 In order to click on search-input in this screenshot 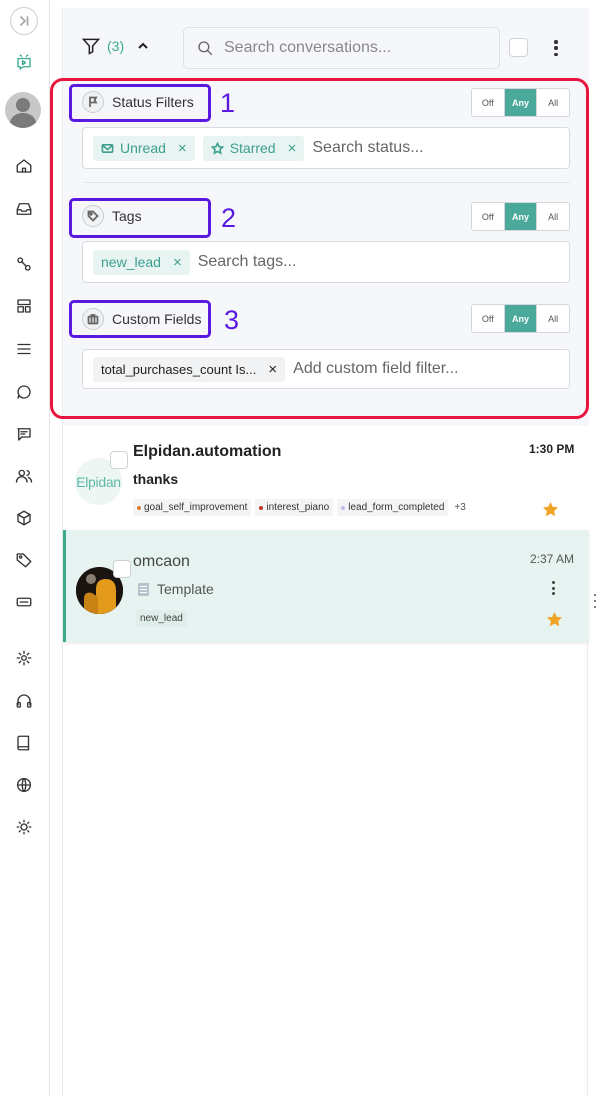, I will do `click(354, 48)`.